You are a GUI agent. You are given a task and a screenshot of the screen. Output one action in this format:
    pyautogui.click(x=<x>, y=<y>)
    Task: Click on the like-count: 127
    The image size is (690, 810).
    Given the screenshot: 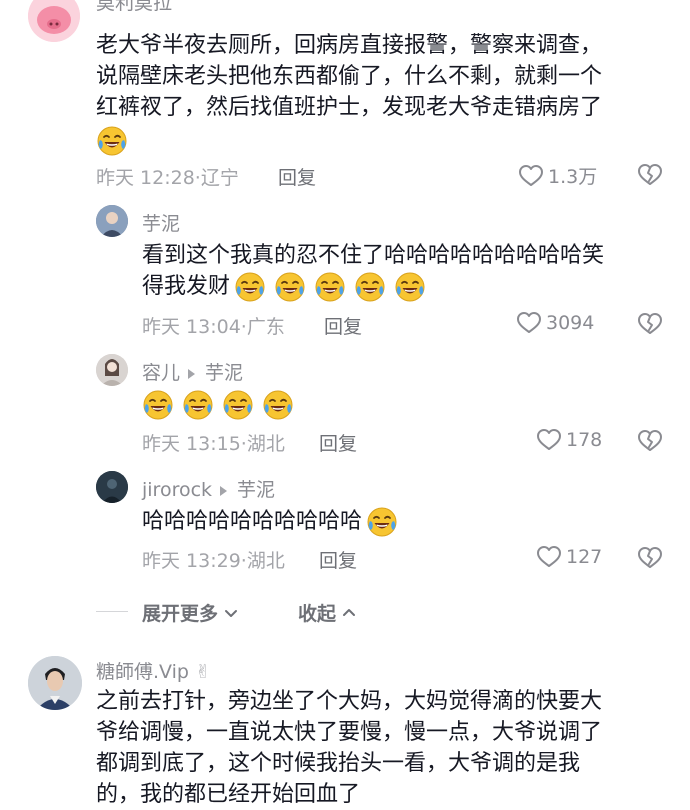 What is the action you would take?
    pyautogui.click(x=584, y=557)
    